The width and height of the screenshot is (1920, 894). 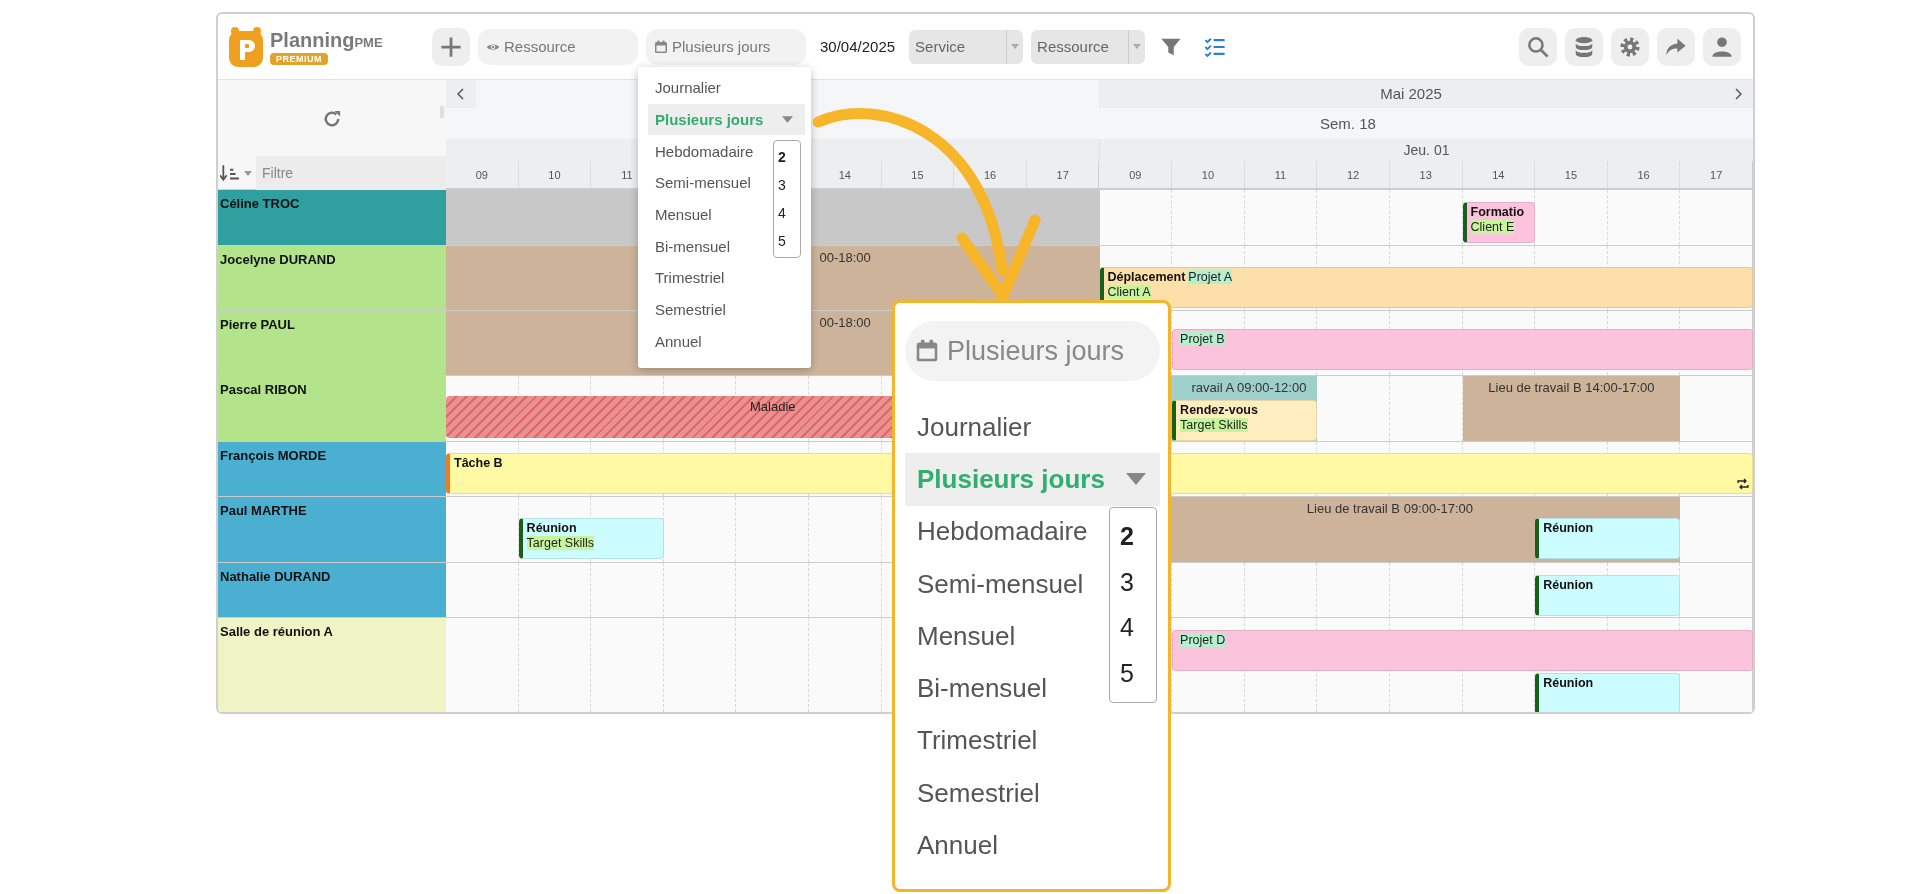 I want to click on project-tag: Projet D, so click(x=1203, y=640).